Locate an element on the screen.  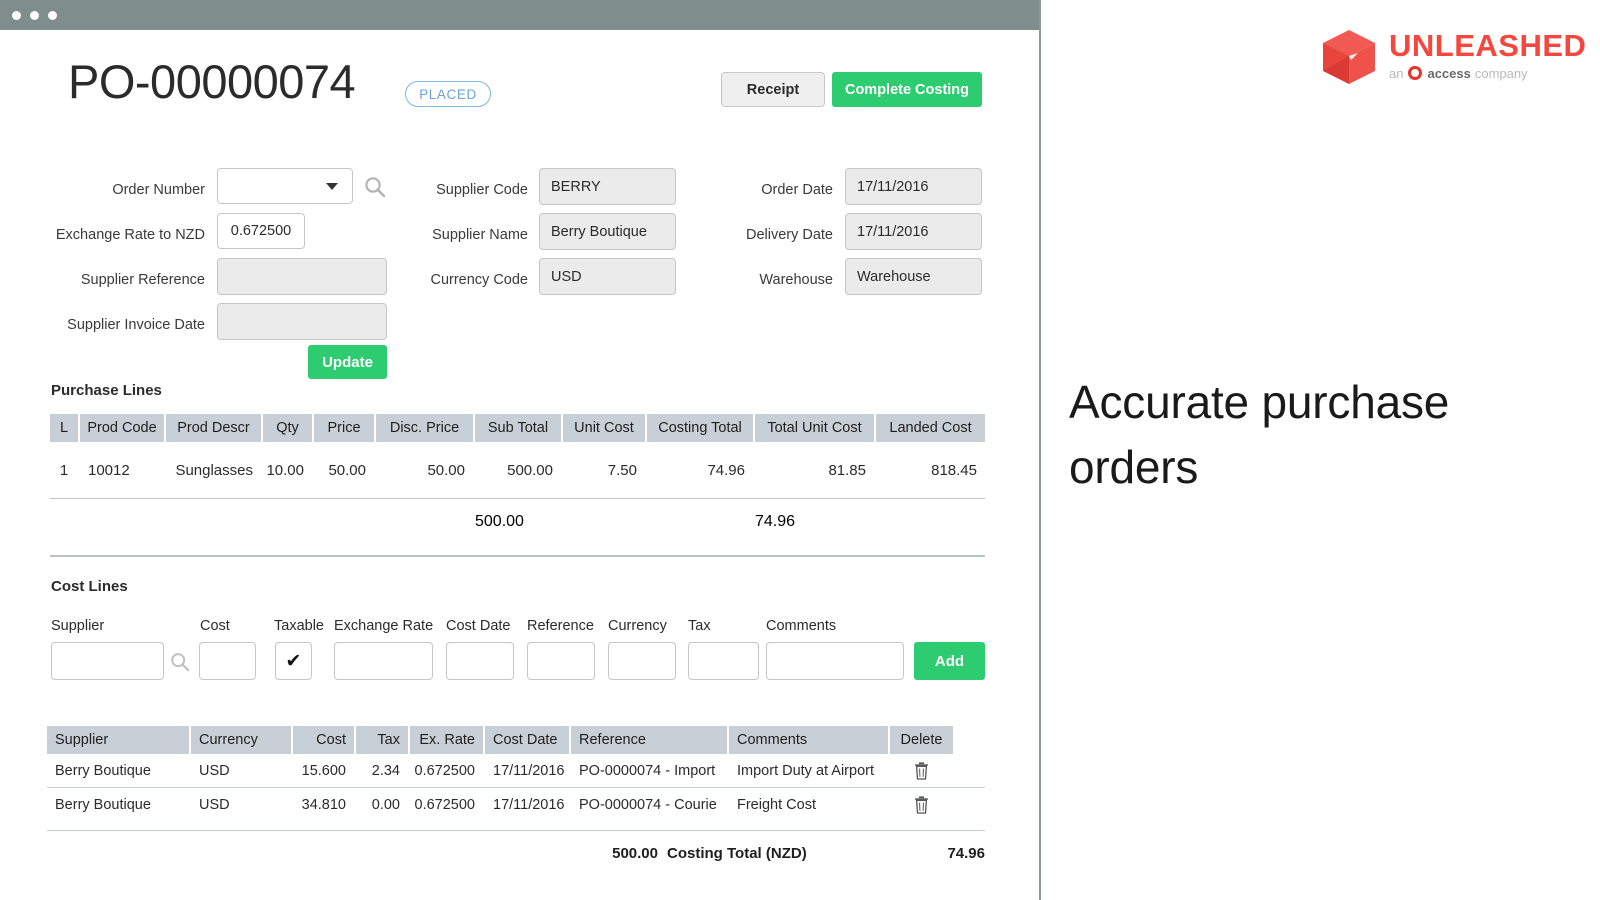
cell-prod-descr: Sunglasses is located at coordinates (214, 470).